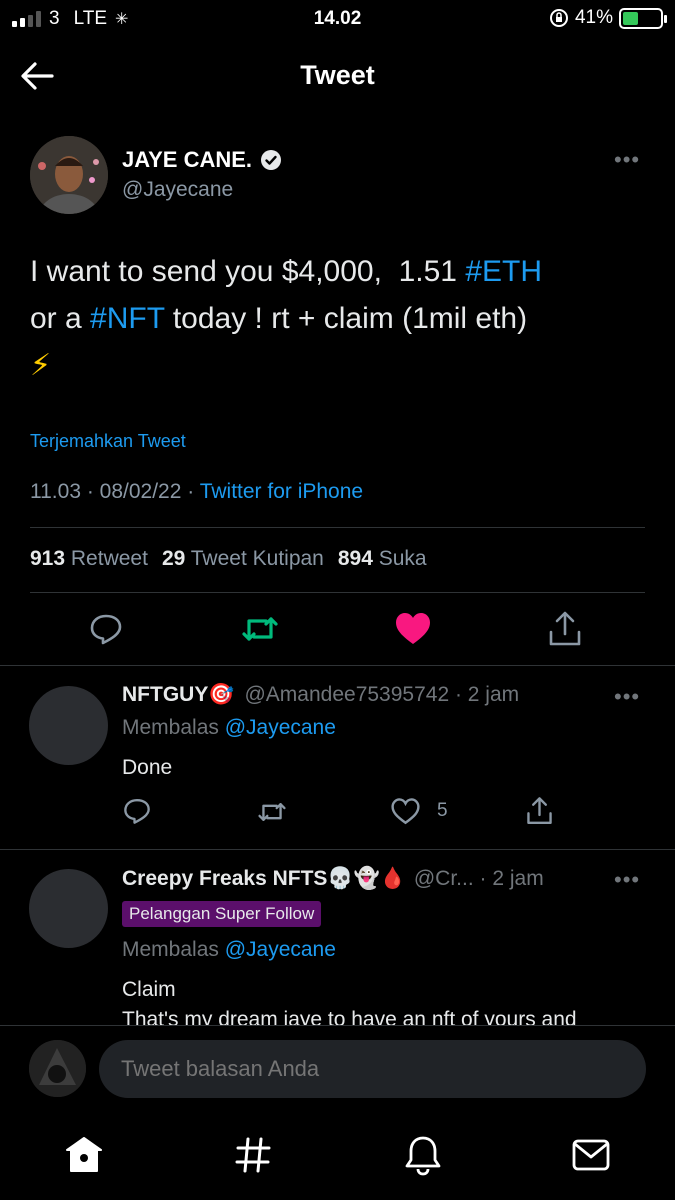 Image resolution: width=675 pixels, height=1200 pixels. I want to click on tweet-text-part: I want to send you $4,000, 1.51, so click(248, 271).